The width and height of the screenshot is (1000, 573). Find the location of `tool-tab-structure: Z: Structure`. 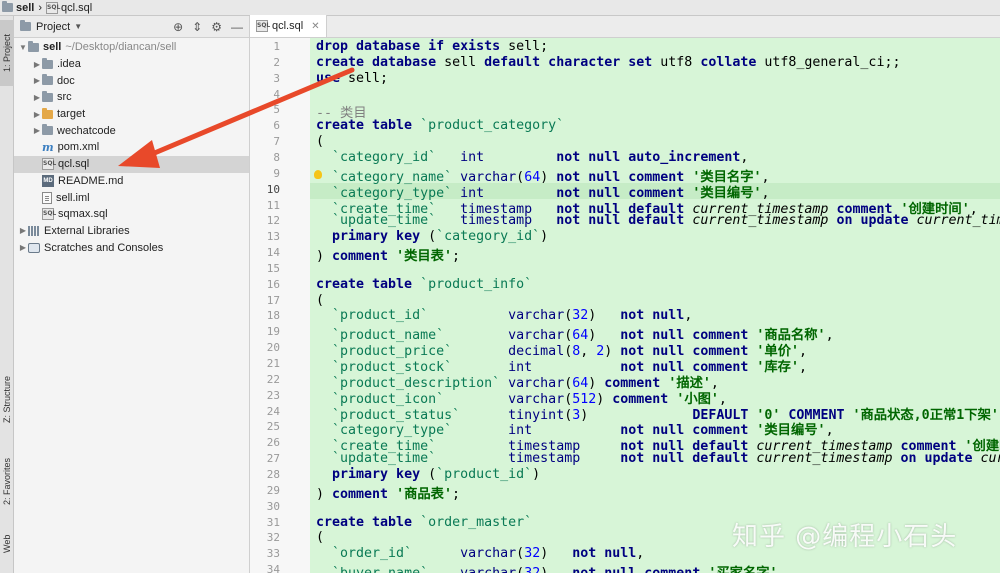

tool-tab-structure: Z: Structure is located at coordinates (7, 399).